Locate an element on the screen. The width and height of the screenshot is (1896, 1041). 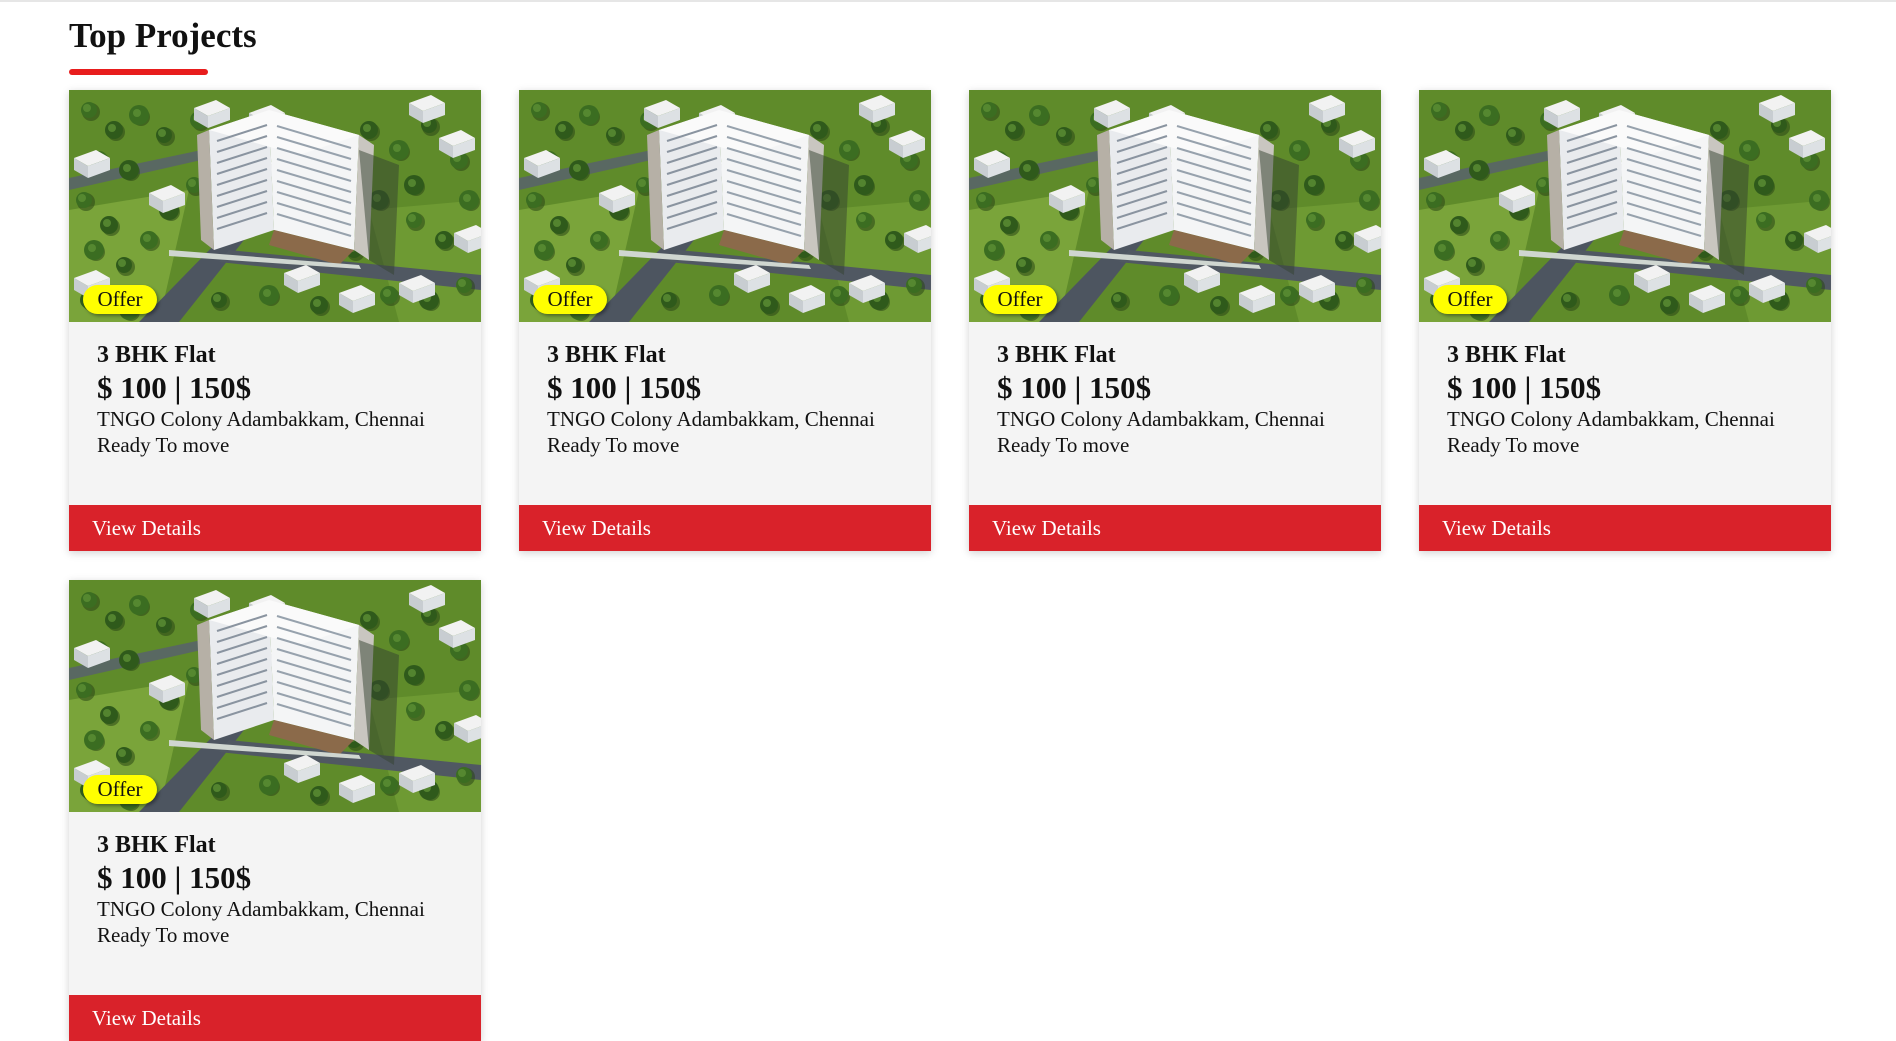
top-divider is located at coordinates (948, 1).